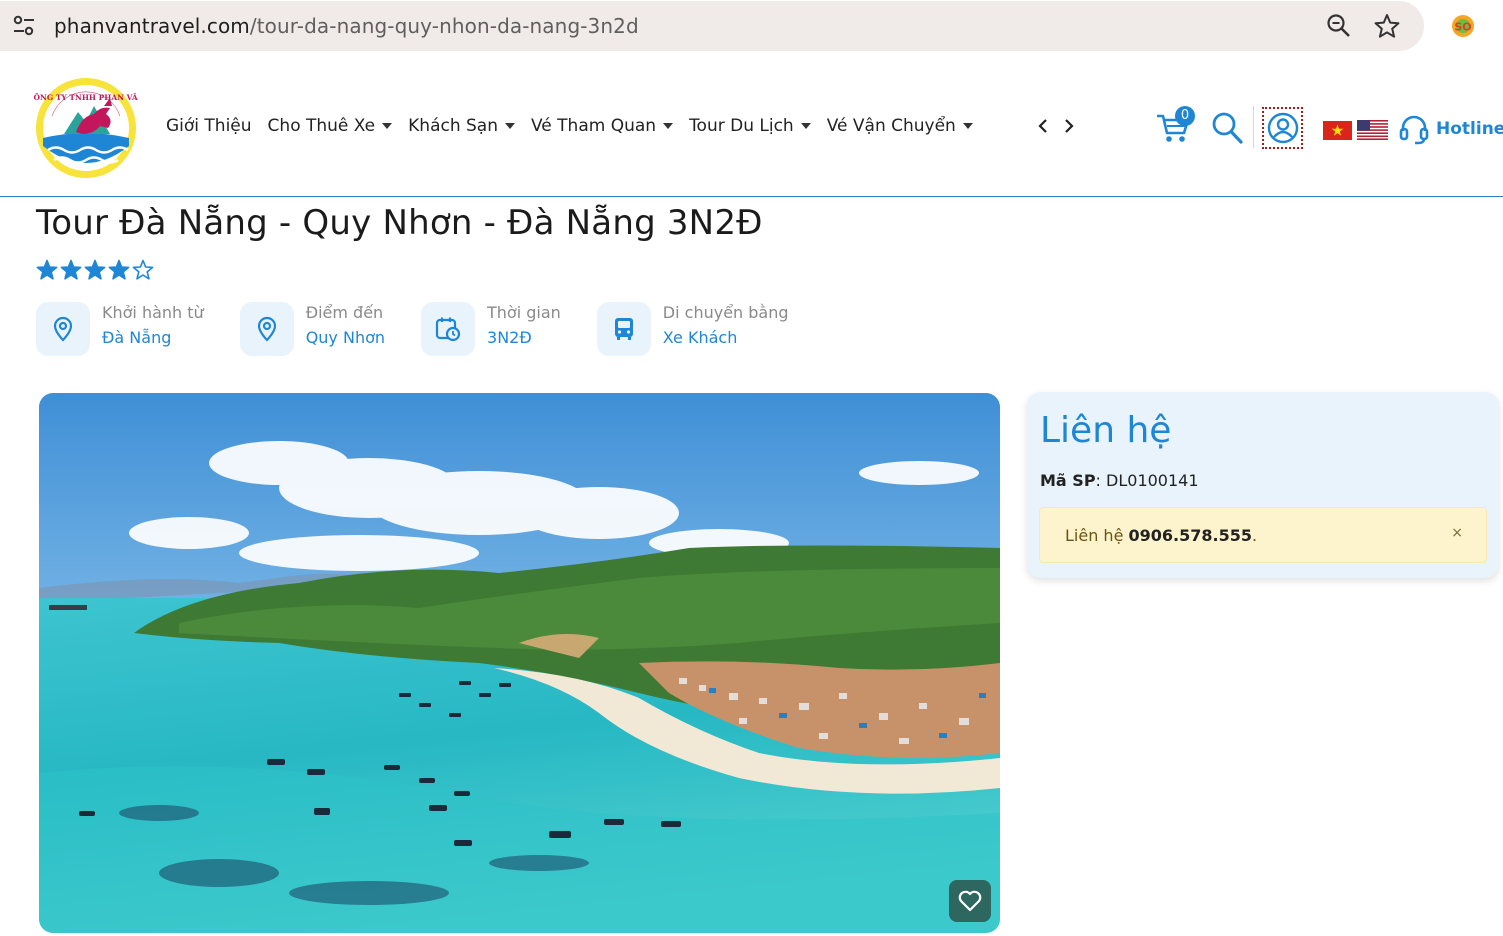 This screenshot has width=1503, height=936. I want to click on nav-item-4: Tour Du Lịch, so click(750, 126).